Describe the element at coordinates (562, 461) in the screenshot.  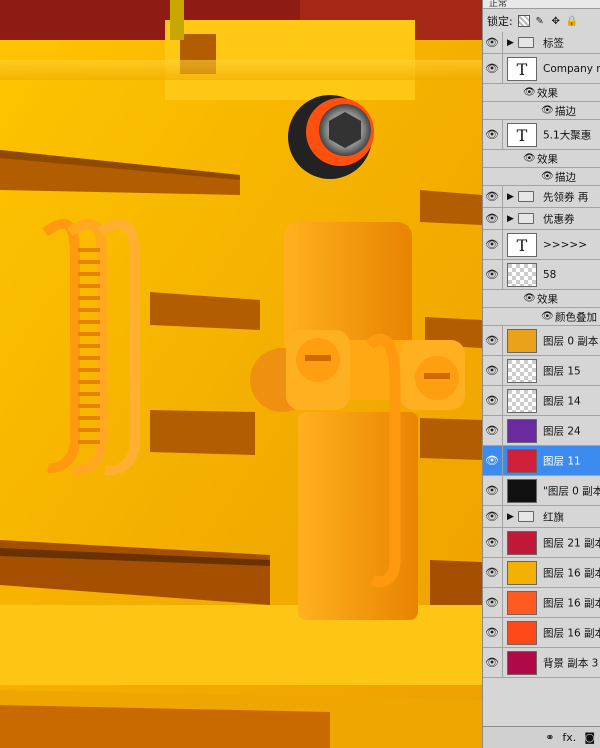
I see `layer-name: 图层 11` at that location.